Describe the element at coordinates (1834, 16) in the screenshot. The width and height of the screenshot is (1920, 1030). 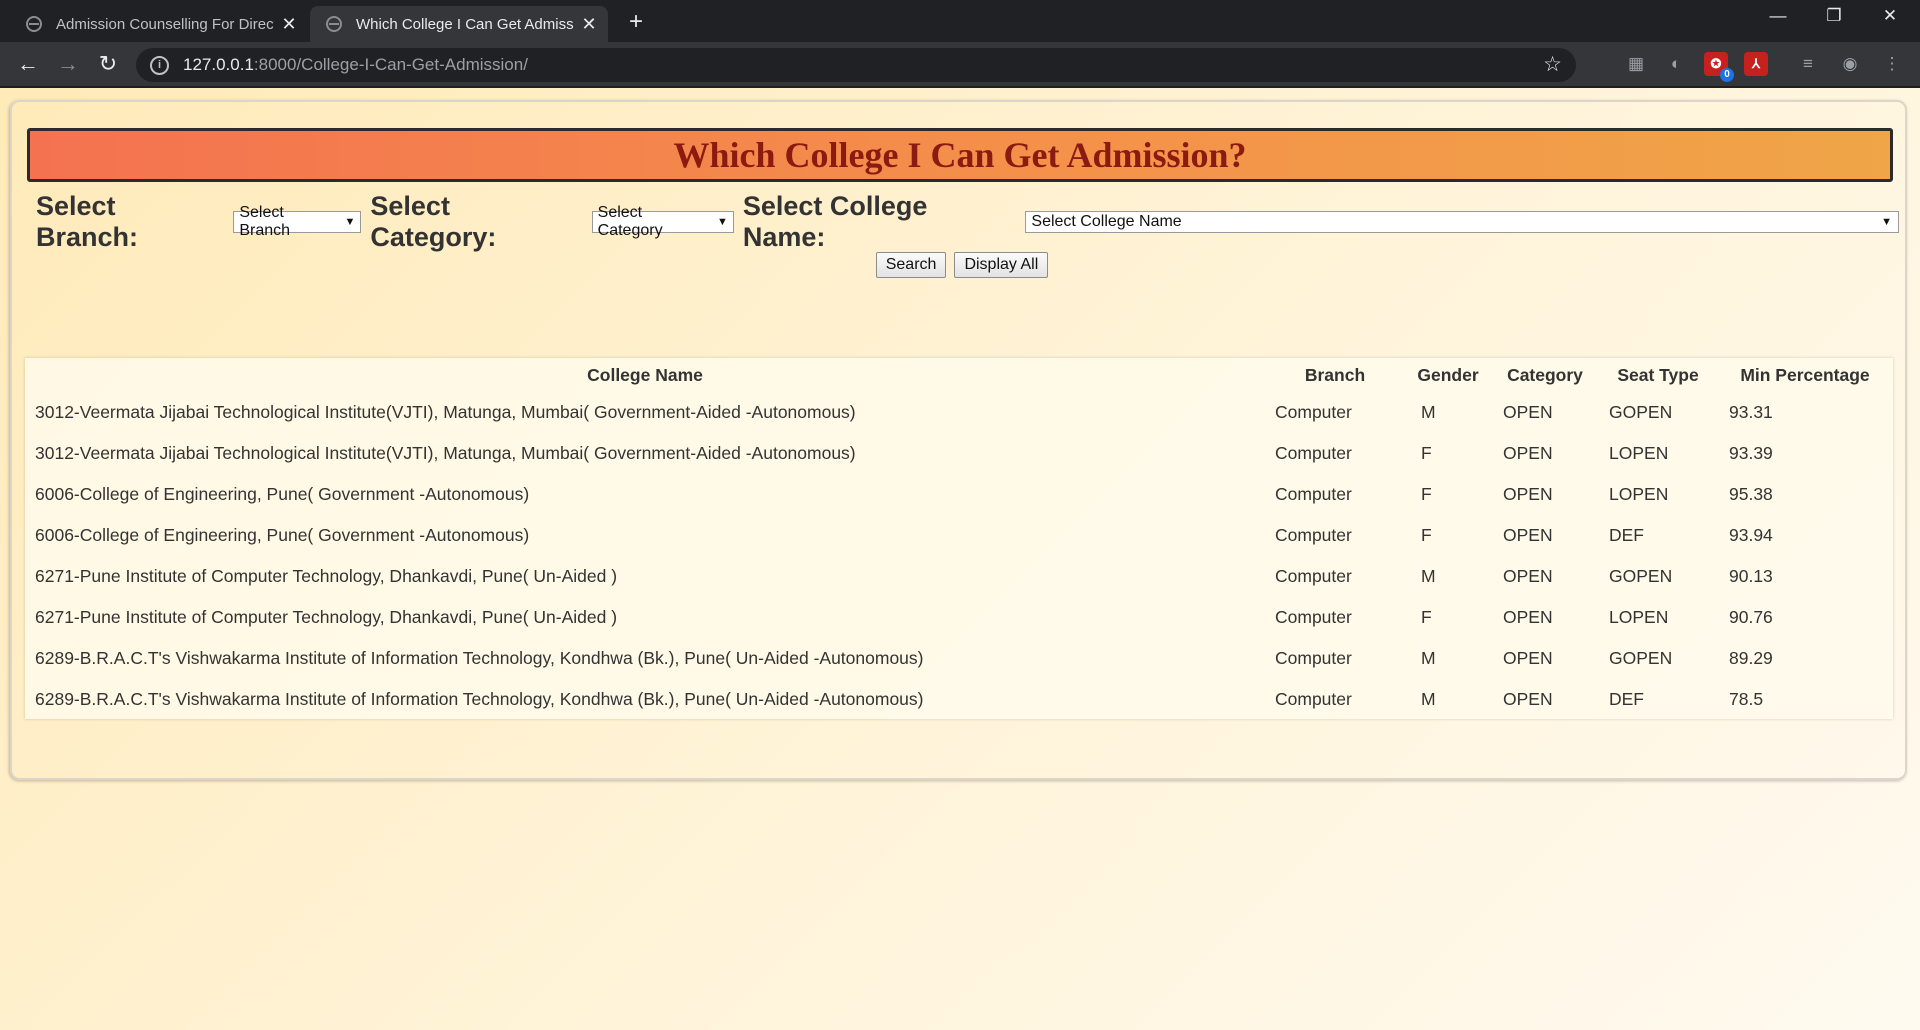
I see `restore-icon: ❐` at that location.